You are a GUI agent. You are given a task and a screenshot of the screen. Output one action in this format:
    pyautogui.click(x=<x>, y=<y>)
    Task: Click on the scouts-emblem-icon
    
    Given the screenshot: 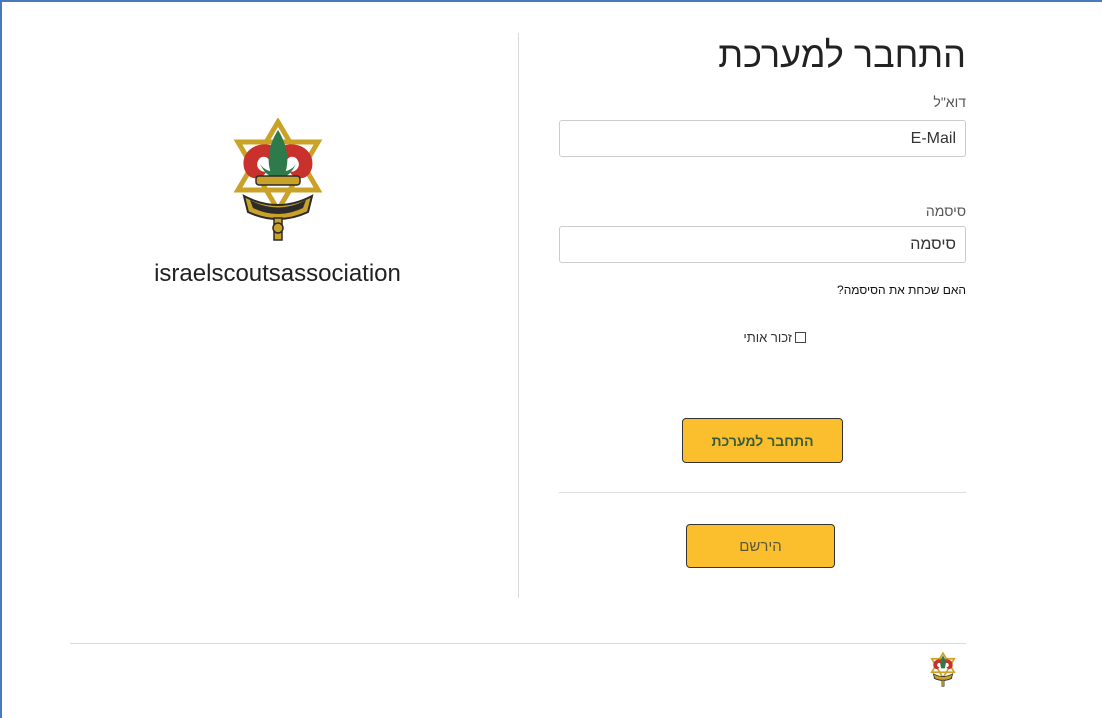 What is the action you would take?
    pyautogui.click(x=278, y=179)
    